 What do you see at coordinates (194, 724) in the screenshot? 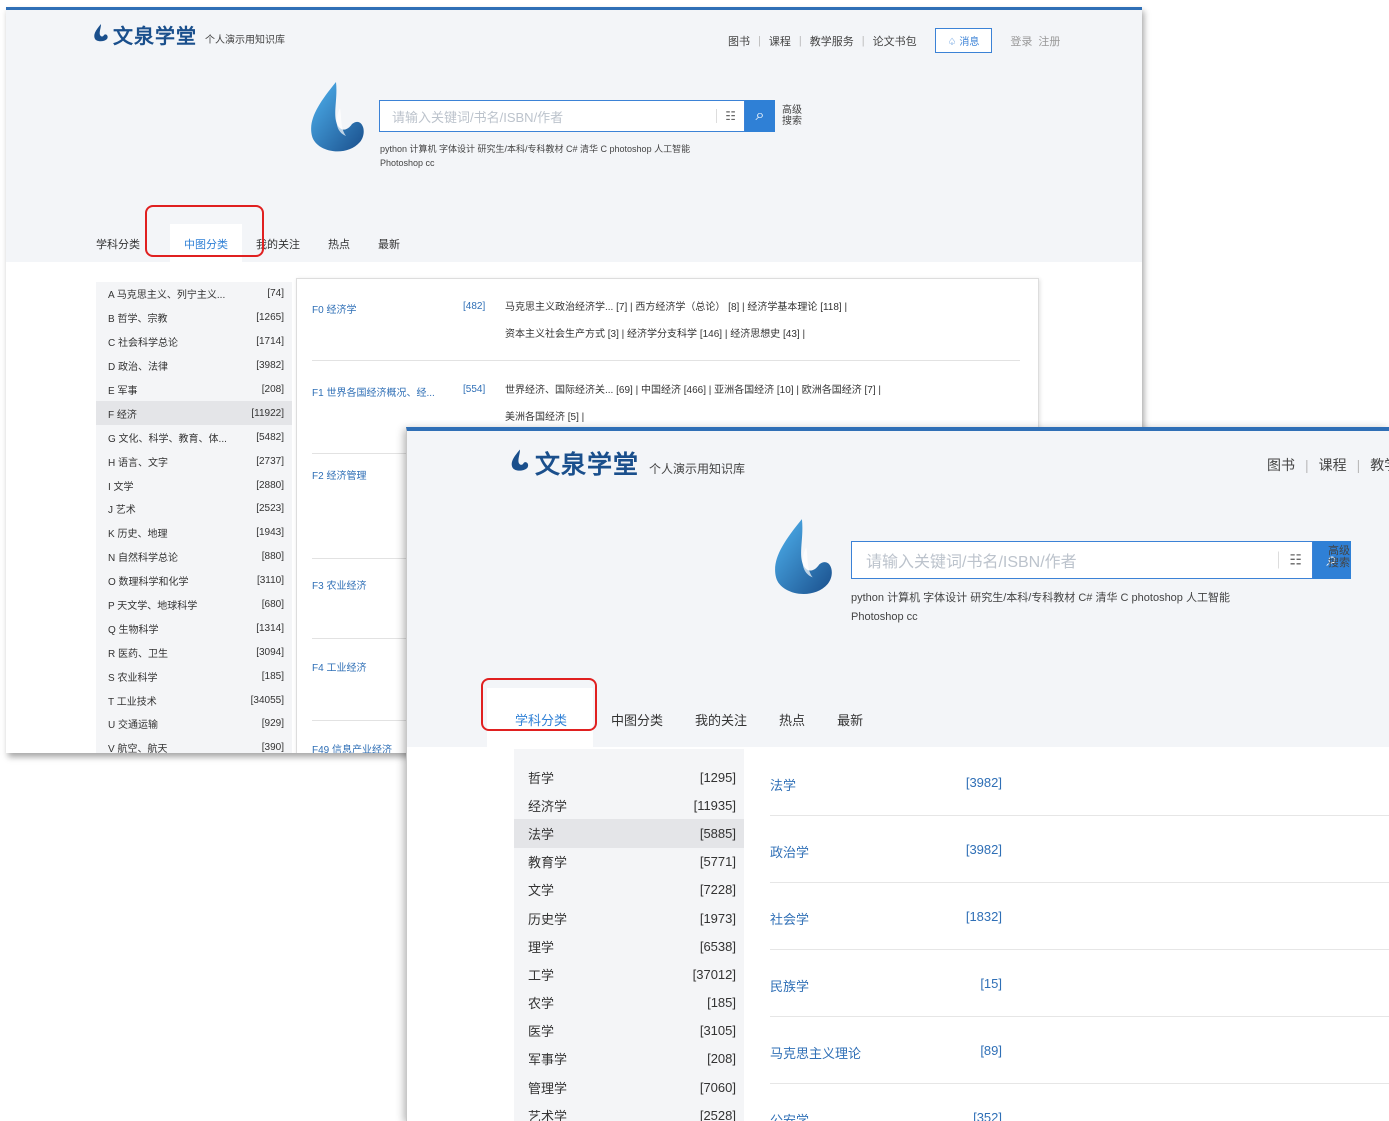
I see `sidebar-item: U 交通运输 [929]` at bounding box center [194, 724].